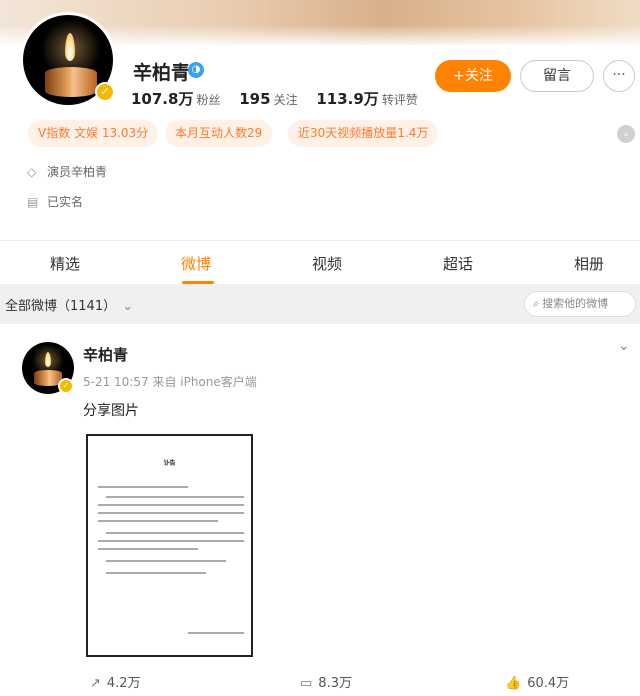 The height and width of the screenshot is (696, 640). What do you see at coordinates (458, 263) in the screenshot?
I see `tab-super-topics: 超话` at bounding box center [458, 263].